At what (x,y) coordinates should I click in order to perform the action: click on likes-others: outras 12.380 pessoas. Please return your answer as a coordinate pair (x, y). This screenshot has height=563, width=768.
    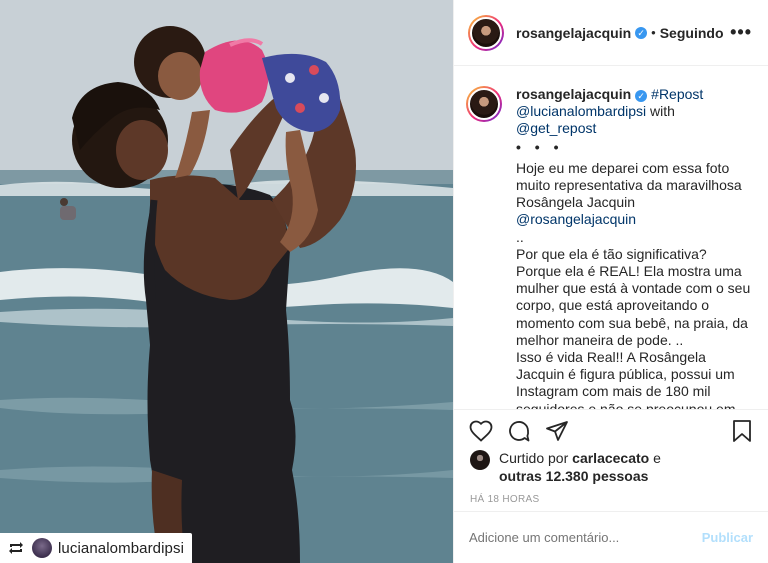
    Looking at the image, I should click on (573, 476).